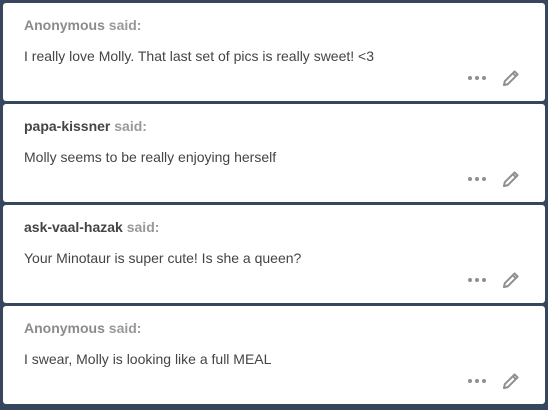 The height and width of the screenshot is (410, 548). I want to click on ask-header: papa-kissner said:, so click(85, 126).